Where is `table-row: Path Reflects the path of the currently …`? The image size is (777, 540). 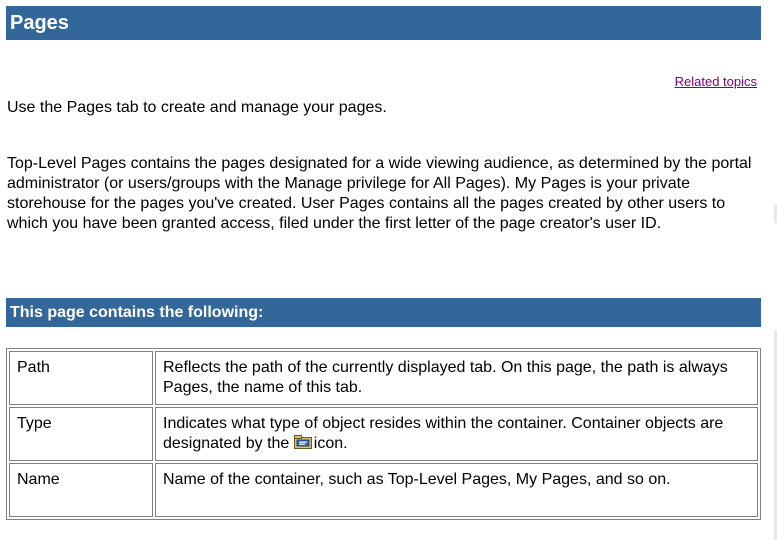
table-row: Path Reflects the path of the currently … is located at coordinates (383, 378).